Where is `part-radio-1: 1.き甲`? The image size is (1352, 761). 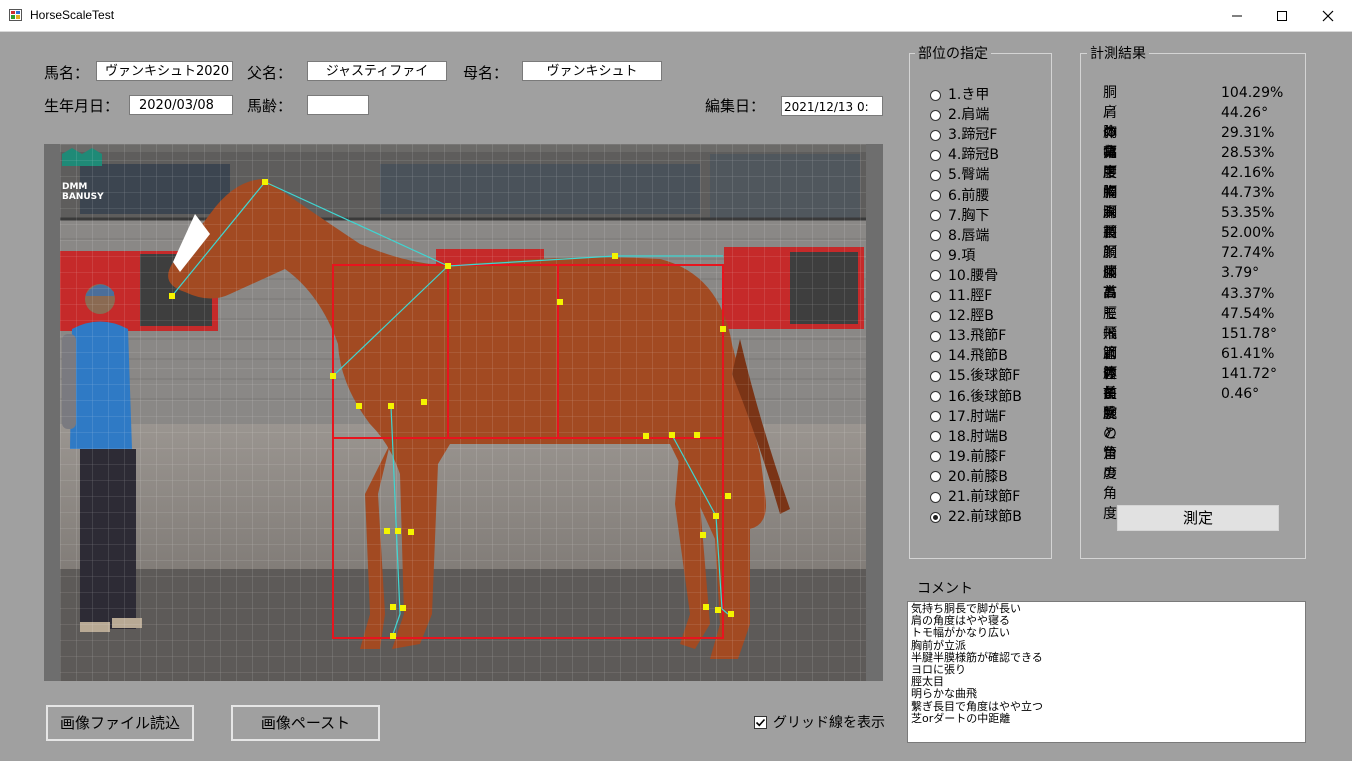
part-radio-1: 1.き甲 is located at coordinates (959, 95).